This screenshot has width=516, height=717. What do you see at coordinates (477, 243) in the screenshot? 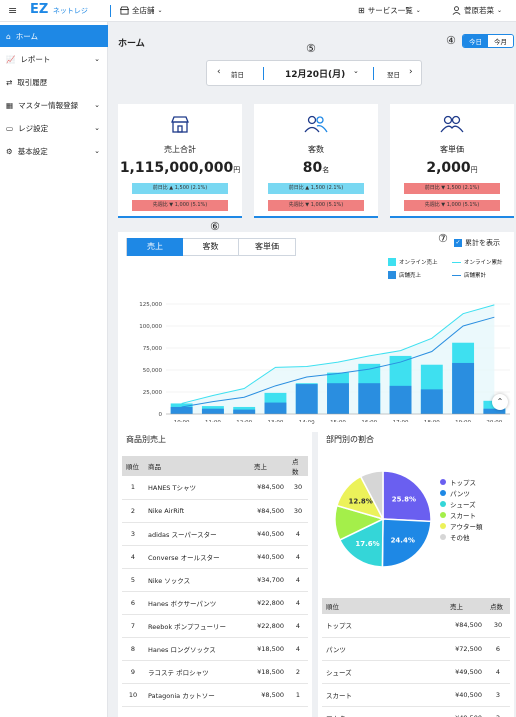
I see `cumulative-toggle: ✓ 累計を表示` at bounding box center [477, 243].